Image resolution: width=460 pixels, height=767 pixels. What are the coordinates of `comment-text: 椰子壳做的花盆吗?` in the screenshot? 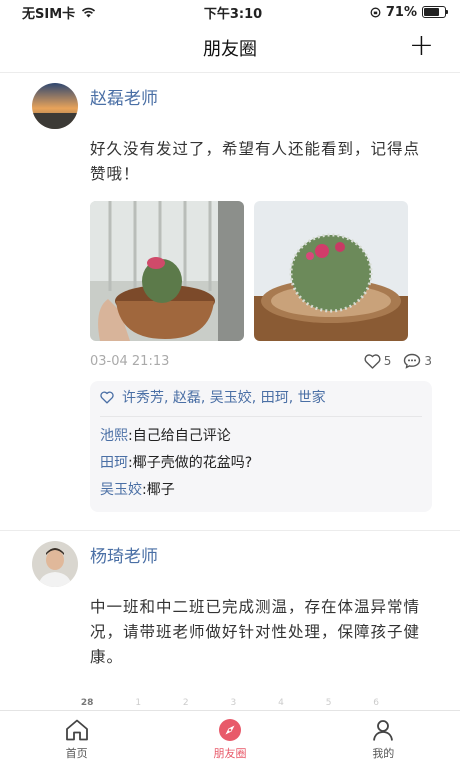 It's located at (192, 463).